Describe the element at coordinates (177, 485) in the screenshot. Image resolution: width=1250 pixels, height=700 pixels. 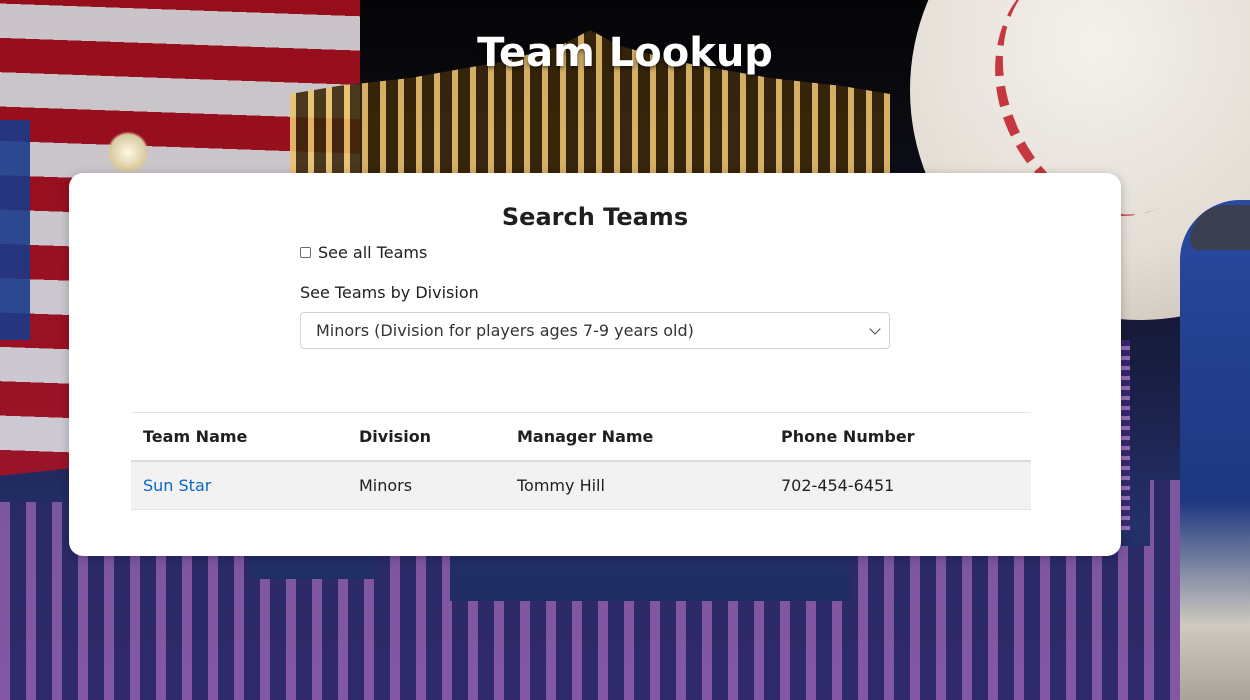
I see `team-name-link: Sun Star` at that location.